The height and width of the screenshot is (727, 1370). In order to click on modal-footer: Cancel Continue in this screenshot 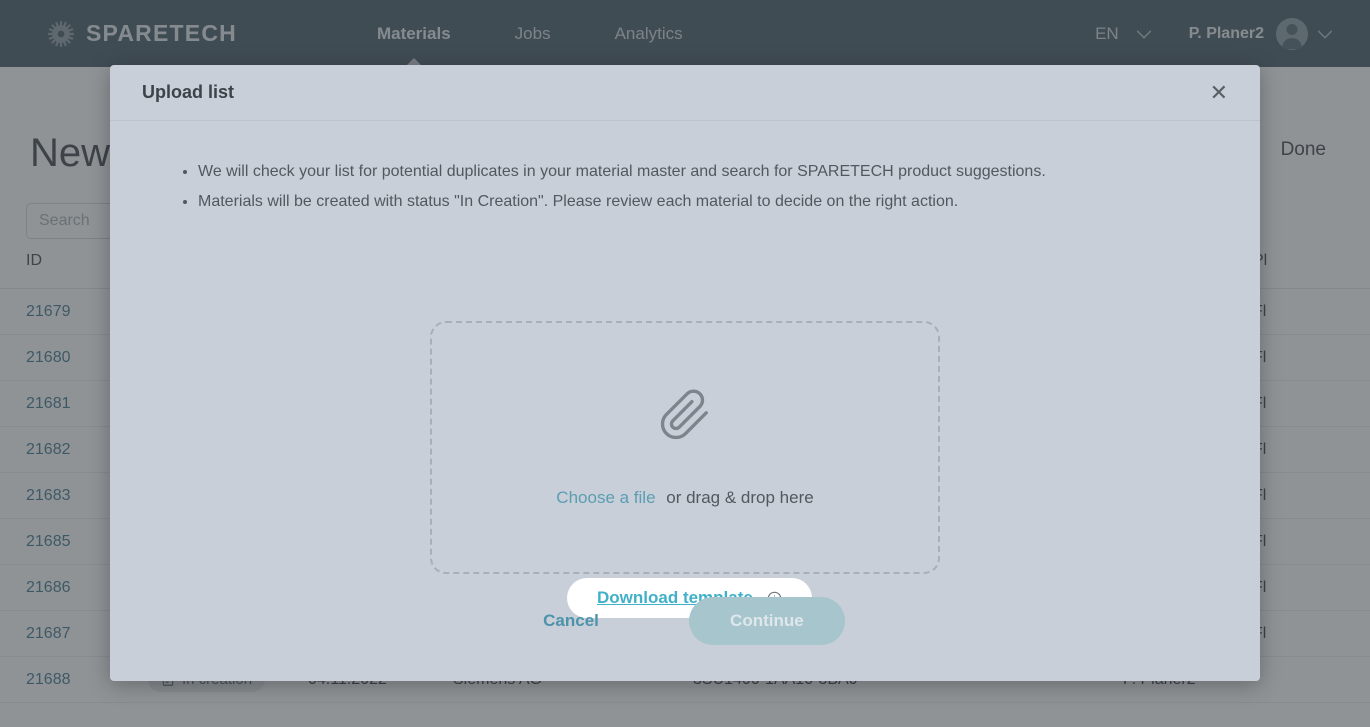, I will do `click(685, 621)`.